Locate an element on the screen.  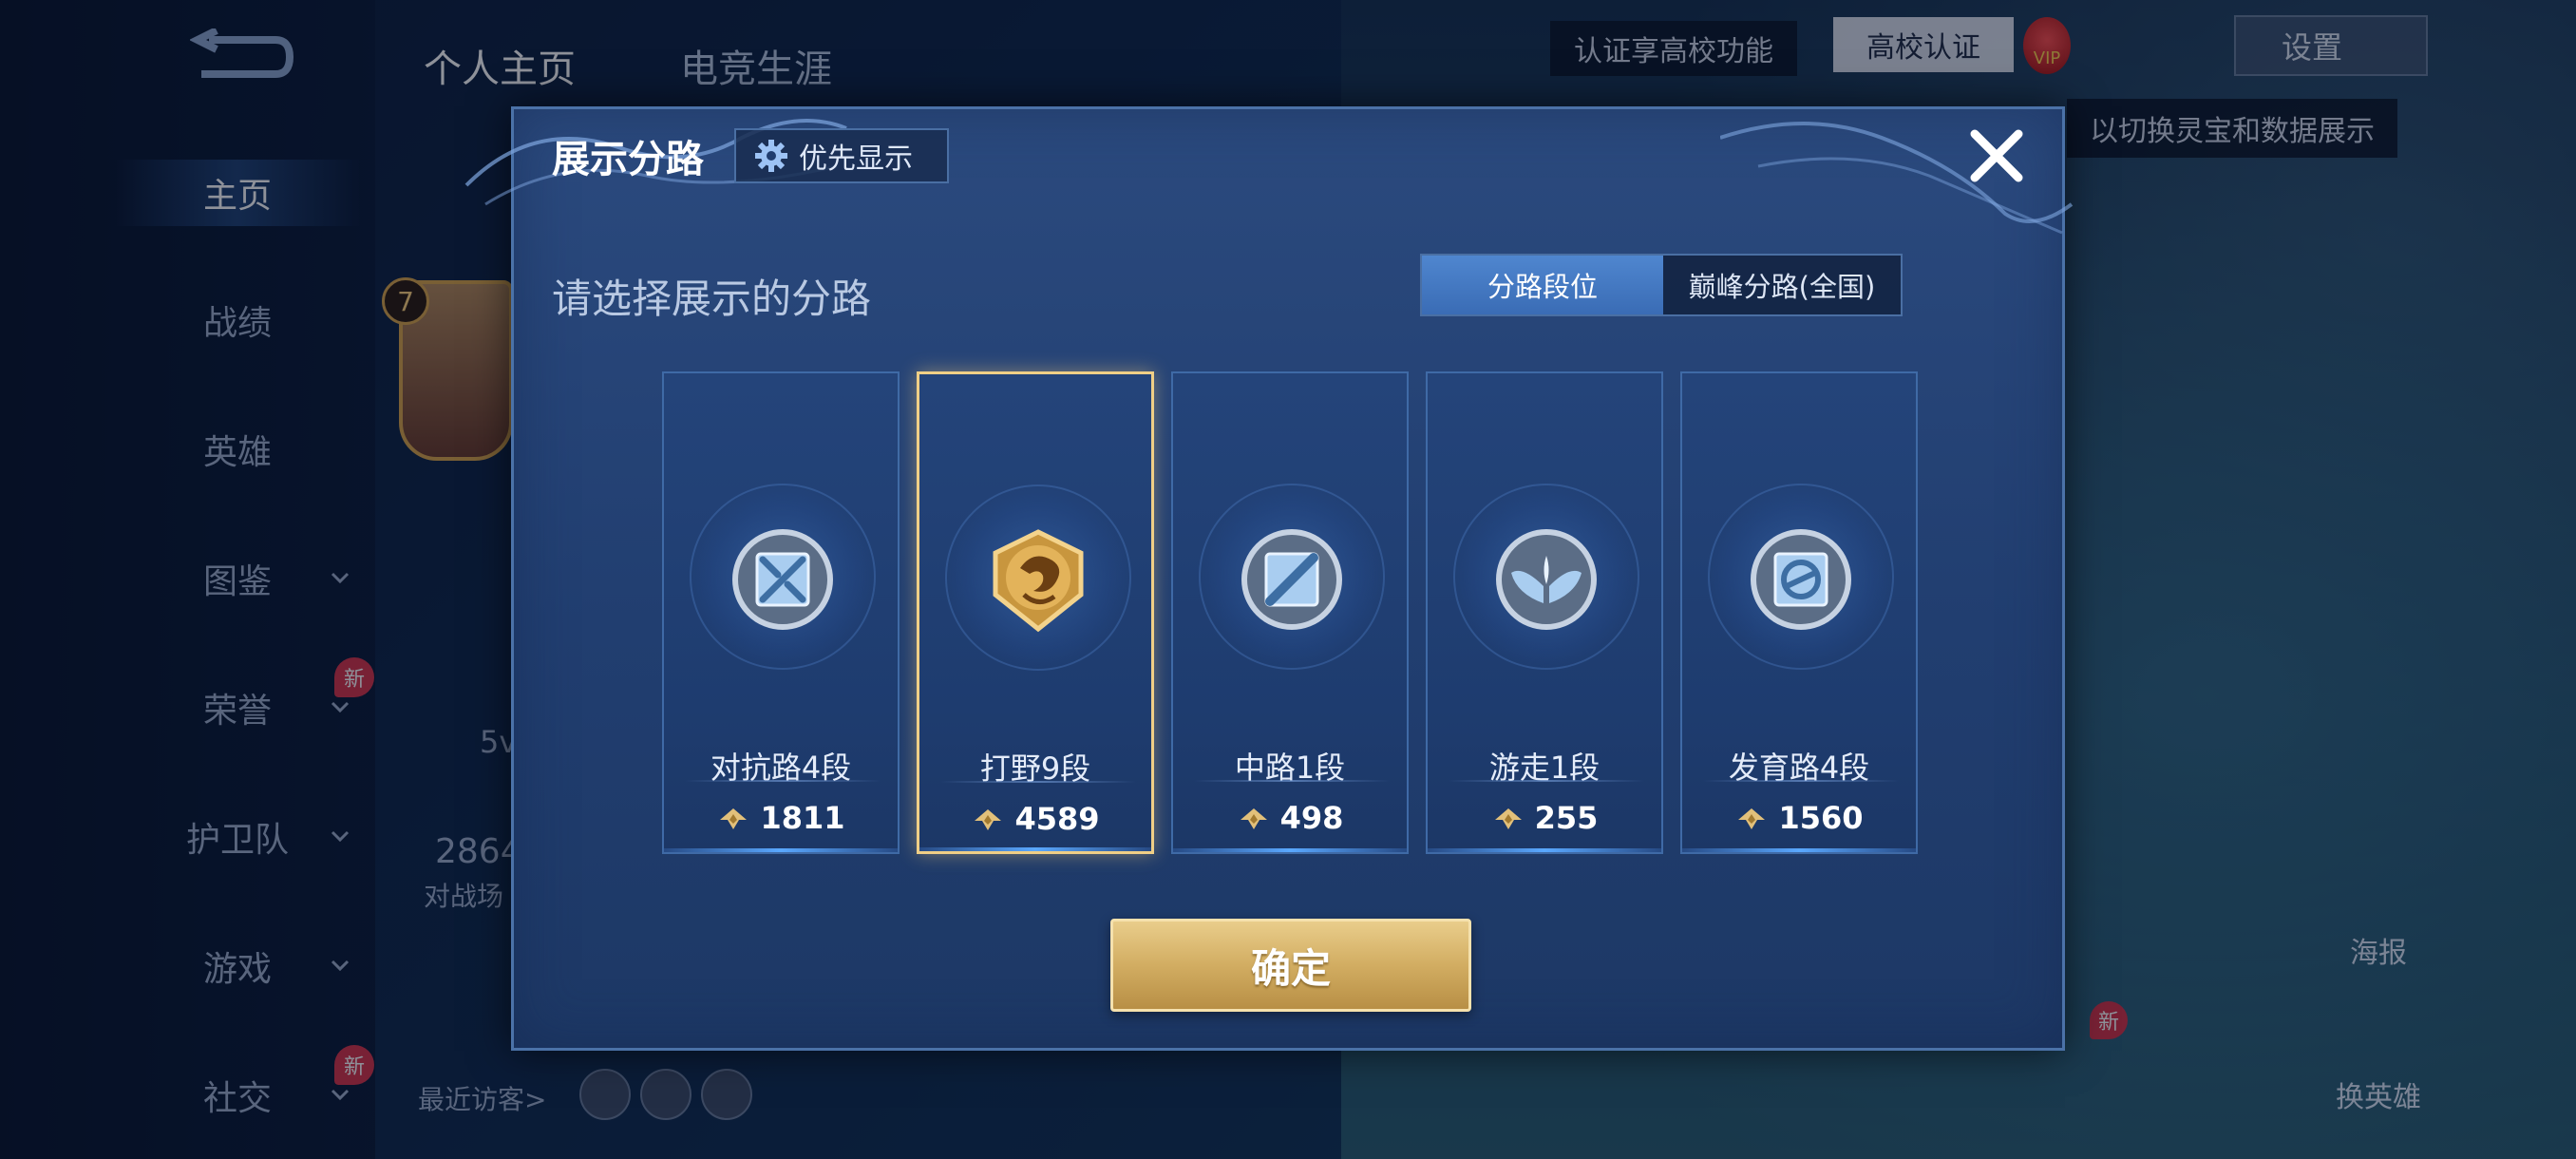
lane-score: 255 is located at coordinates (1544, 818).